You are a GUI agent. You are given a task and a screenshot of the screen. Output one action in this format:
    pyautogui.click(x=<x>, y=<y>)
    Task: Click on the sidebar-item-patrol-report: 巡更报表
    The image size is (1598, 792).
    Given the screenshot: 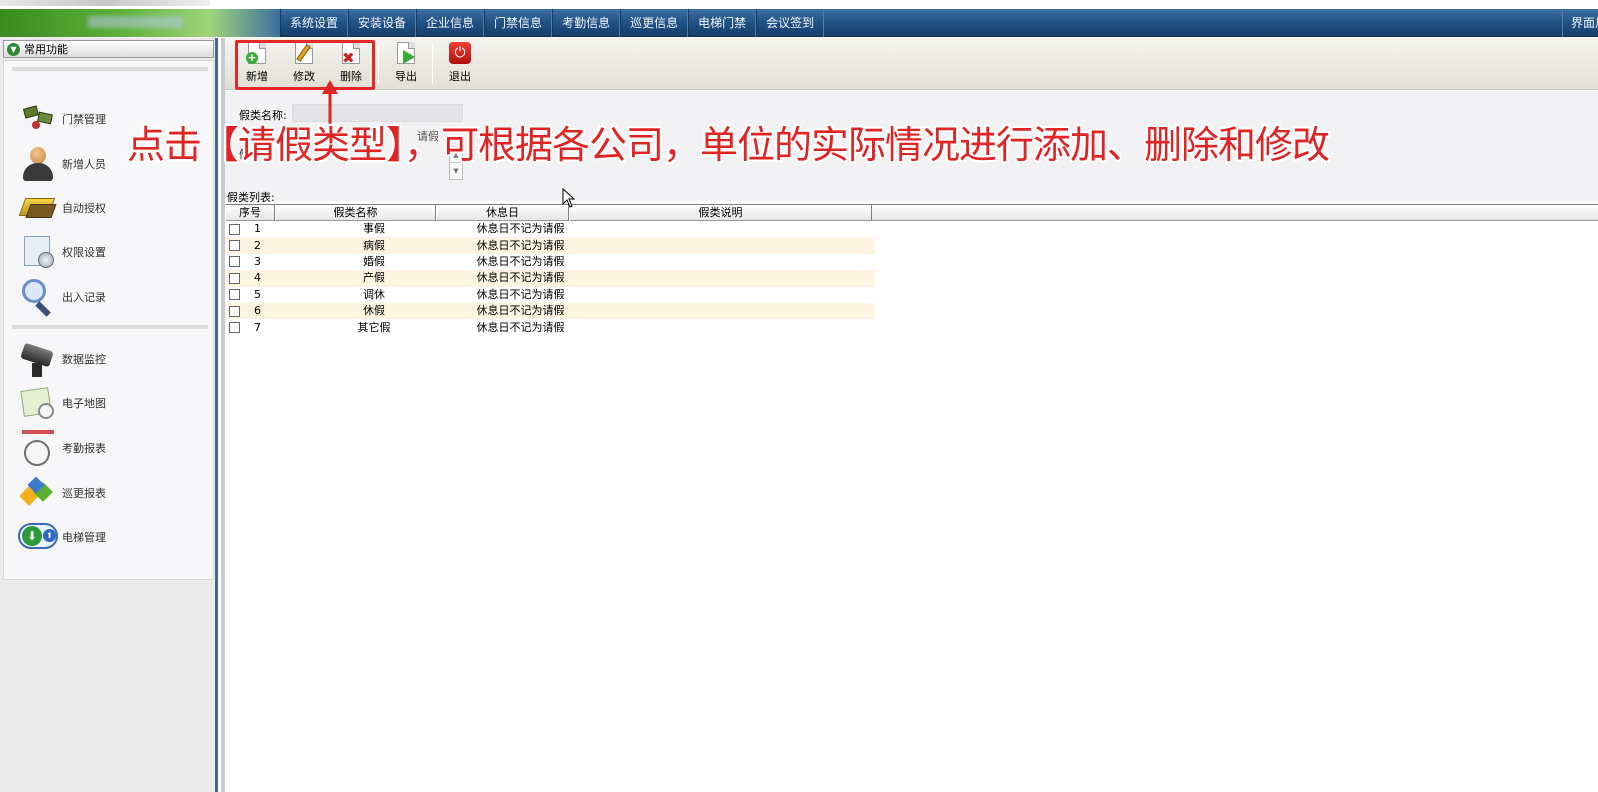 What is the action you would take?
    pyautogui.click(x=62, y=493)
    